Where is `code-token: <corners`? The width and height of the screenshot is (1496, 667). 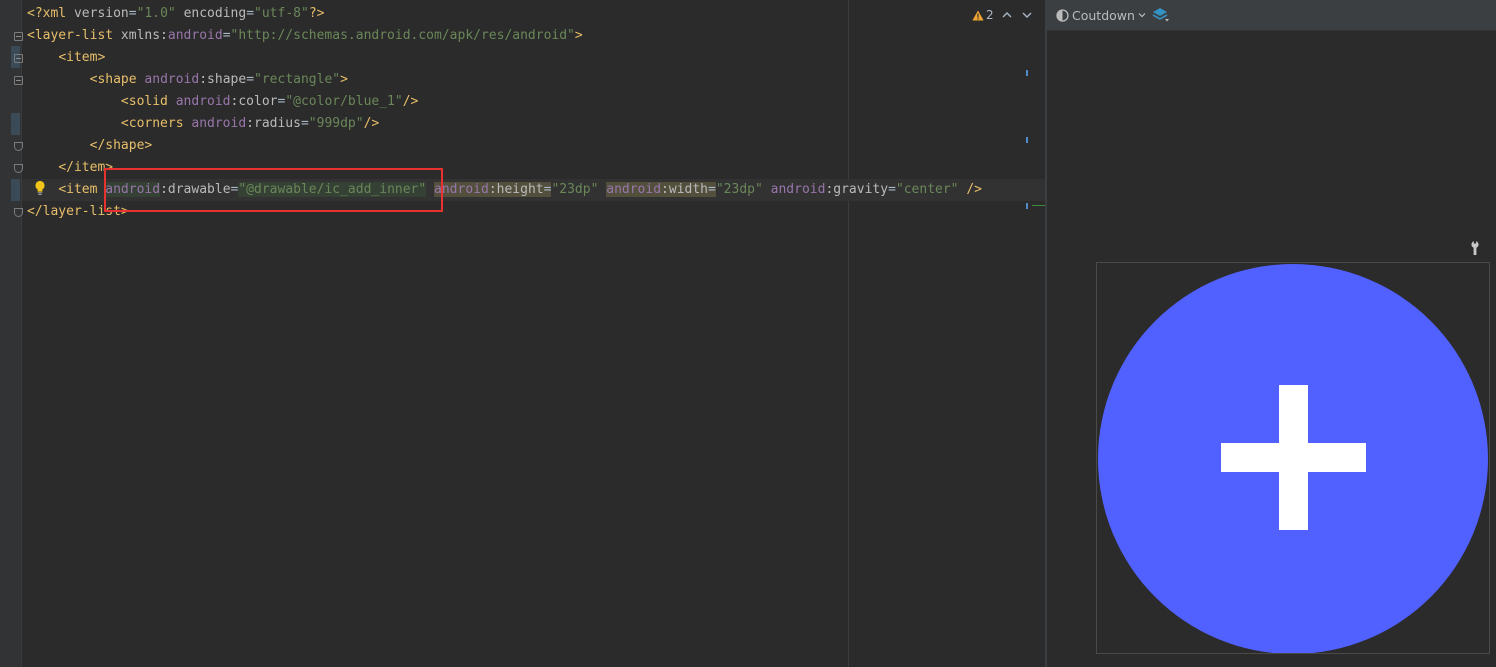
code-token: <corners is located at coordinates (156, 123).